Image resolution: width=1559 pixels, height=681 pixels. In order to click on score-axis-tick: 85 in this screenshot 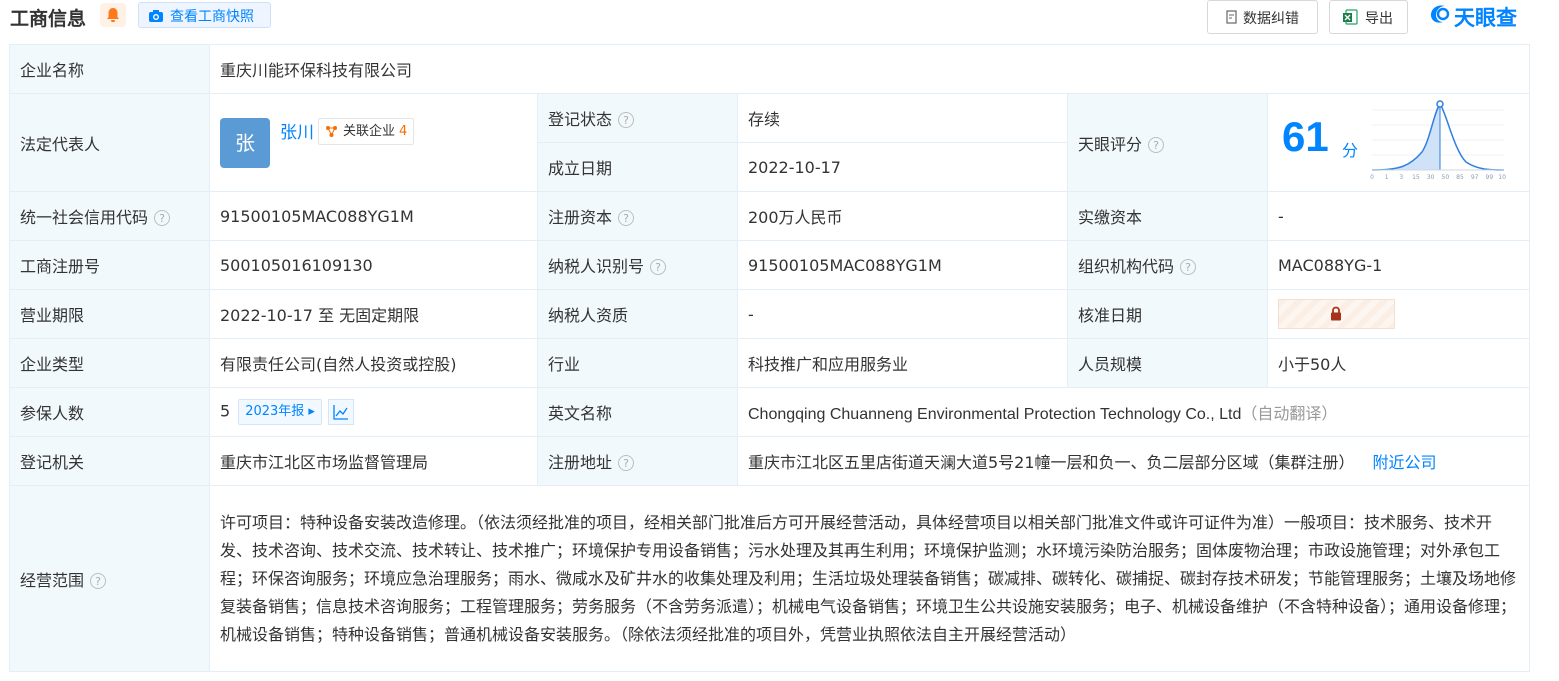, I will do `click(1460, 177)`.